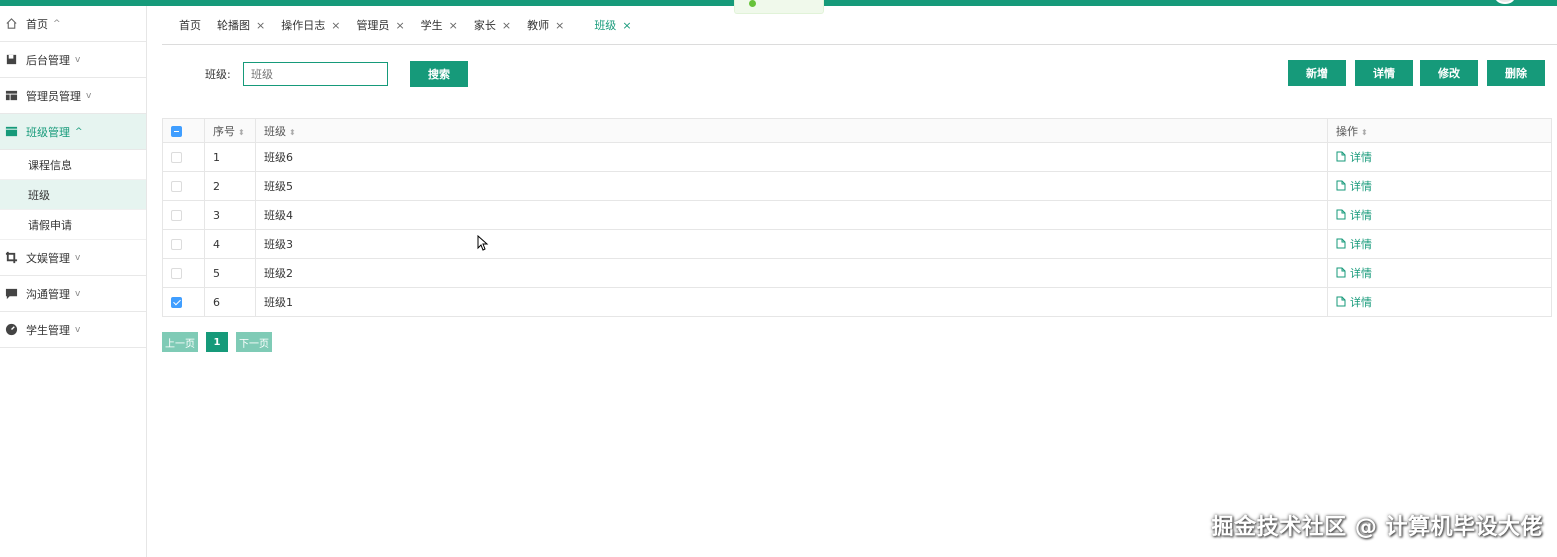 Image resolution: width=1557 pixels, height=557 pixels. What do you see at coordinates (1439, 130) in the screenshot?
I see `header-action: 操作 ⬍` at bounding box center [1439, 130].